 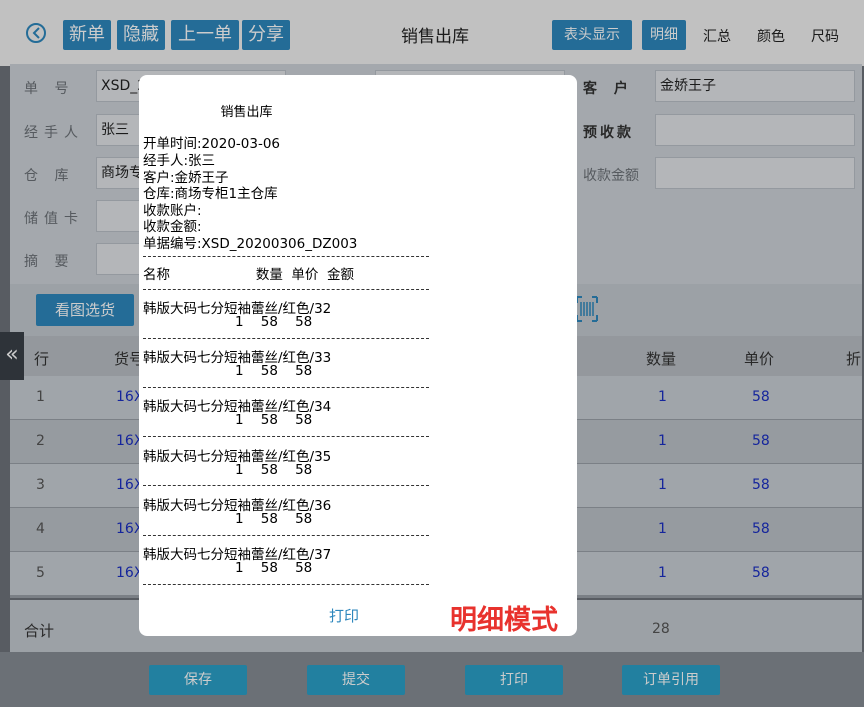 What do you see at coordinates (250, 244) in the screenshot?
I see `info-line: 单据编号:XSD_20200306_DZ003` at bounding box center [250, 244].